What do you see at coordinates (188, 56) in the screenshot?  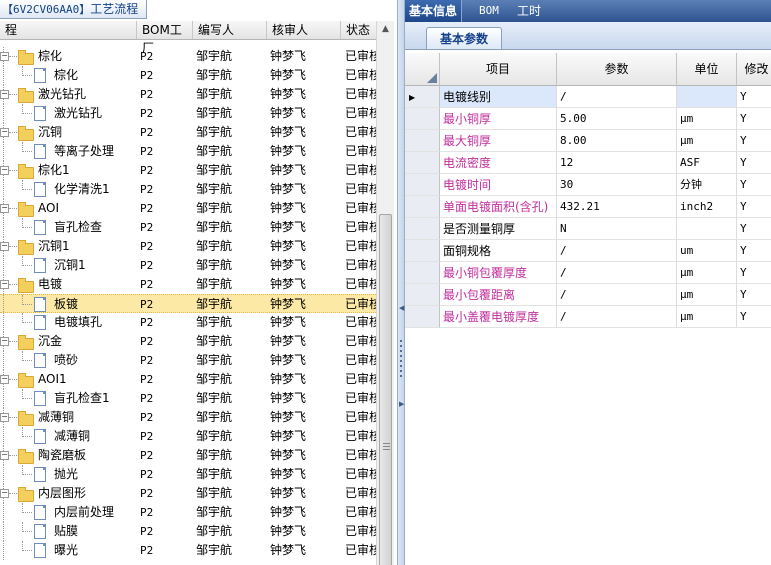 I see `tree-folder-row: − 棕化 P2 邹宇航 钟梦飞 已审核` at bounding box center [188, 56].